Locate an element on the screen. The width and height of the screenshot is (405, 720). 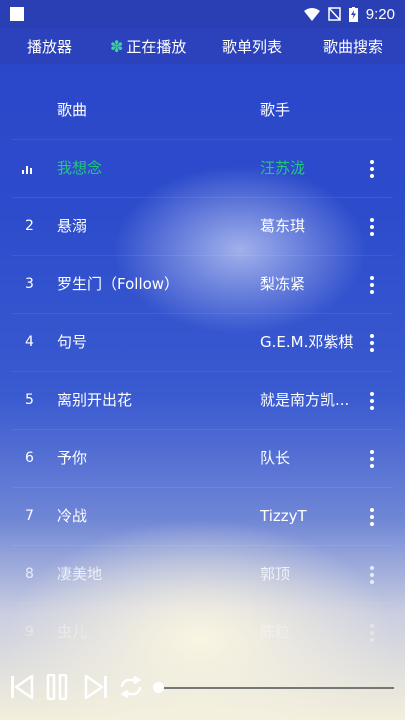
song-title: 我想念 is located at coordinates (80, 168).